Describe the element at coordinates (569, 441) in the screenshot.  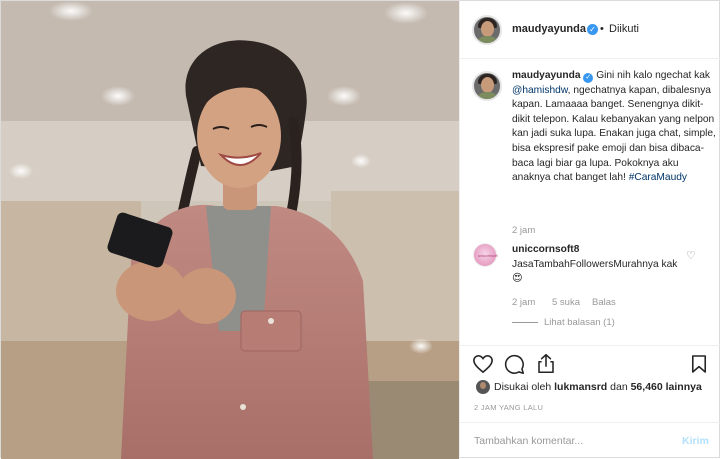
I see `add-comment-input` at that location.